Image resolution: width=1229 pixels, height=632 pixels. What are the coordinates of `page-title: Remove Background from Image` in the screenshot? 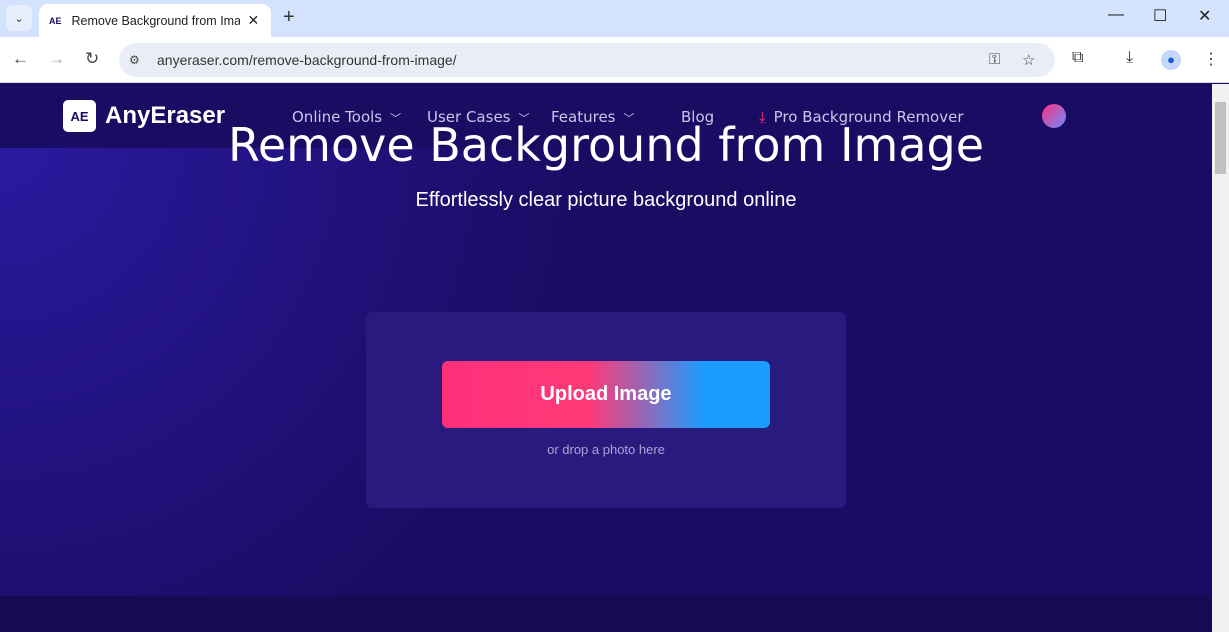 It's located at (606, 145).